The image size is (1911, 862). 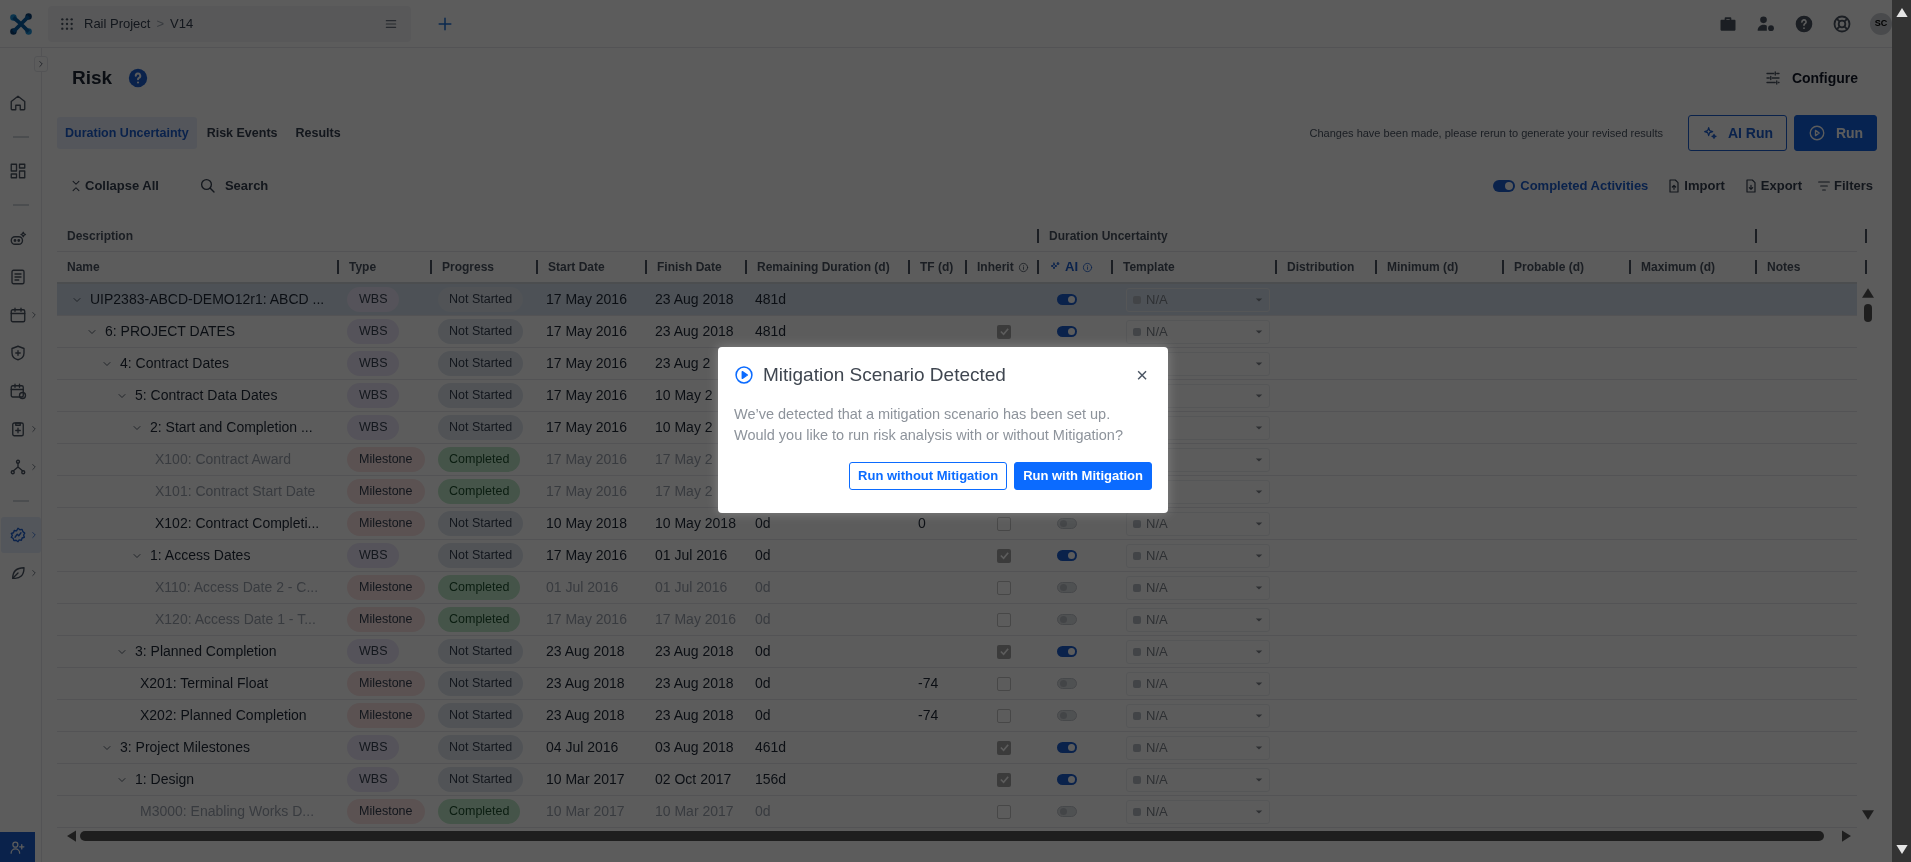 I want to click on scroll-up-icon, so click(x=1901, y=12).